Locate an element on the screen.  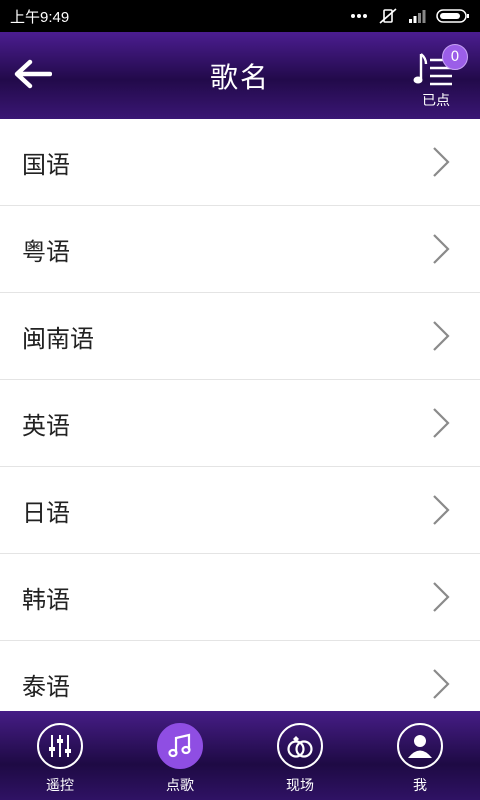
list-item-korean: 韩语 is located at coordinates (240, 597).